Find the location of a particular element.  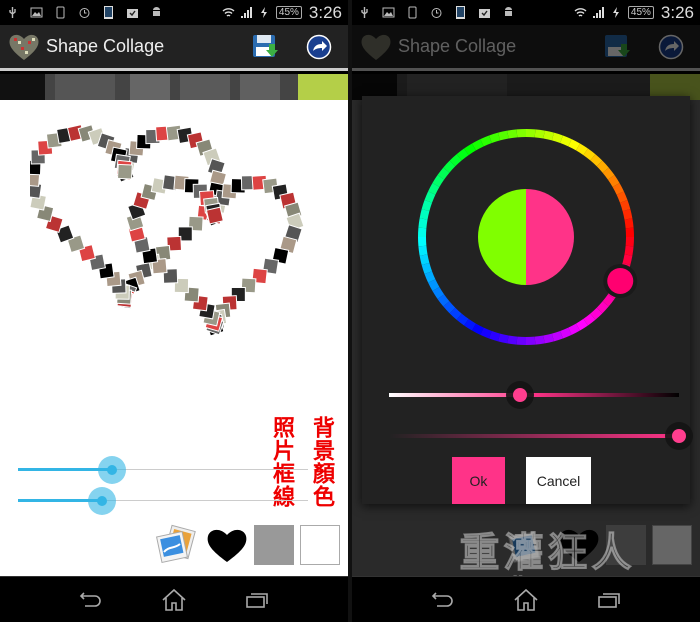

cancel-button: Cancel is located at coordinates (558, 480).